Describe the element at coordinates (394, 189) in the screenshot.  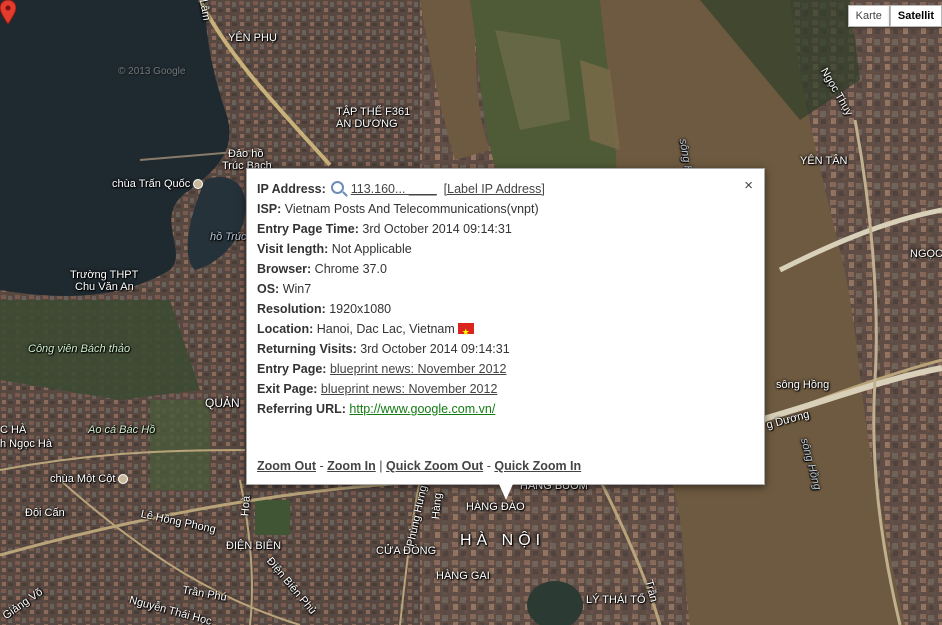
I see `ip-address-link: 113.160... ____` at that location.